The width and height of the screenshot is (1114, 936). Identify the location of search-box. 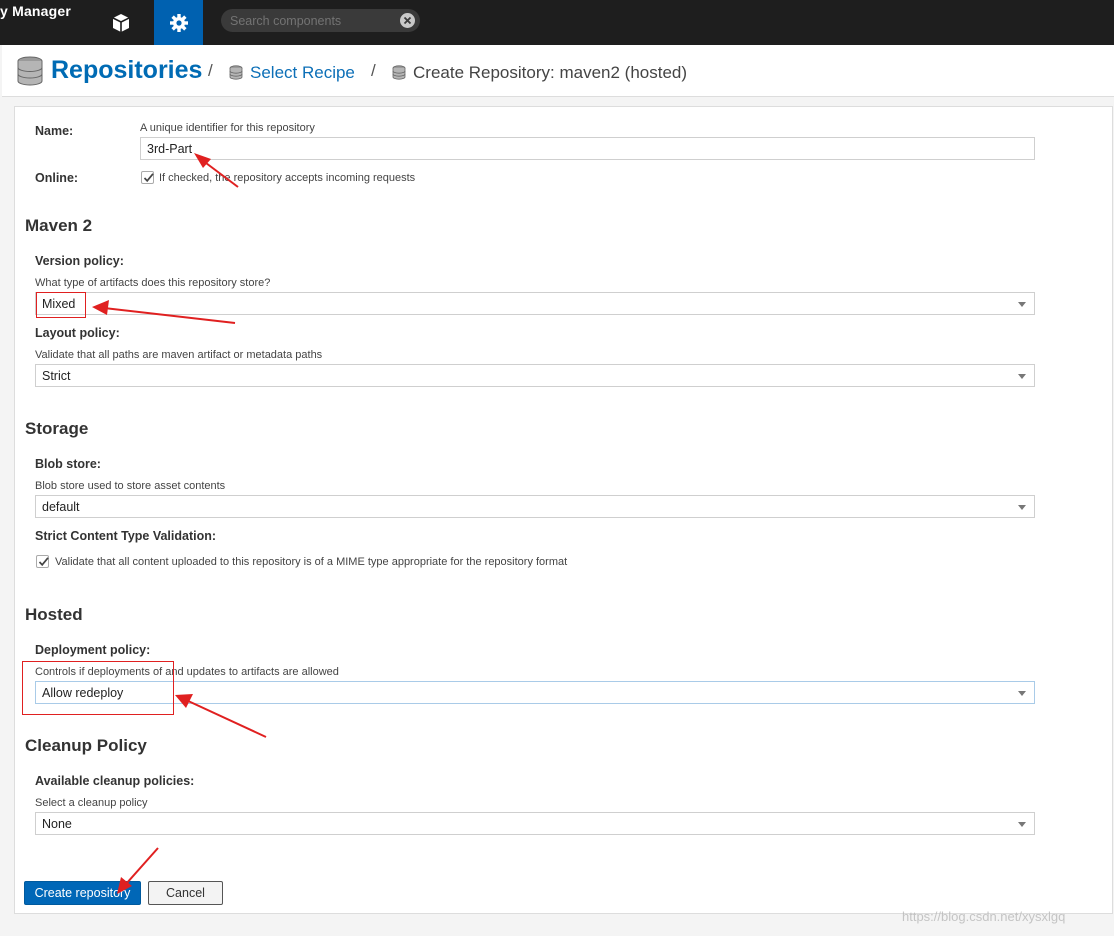
(320, 20).